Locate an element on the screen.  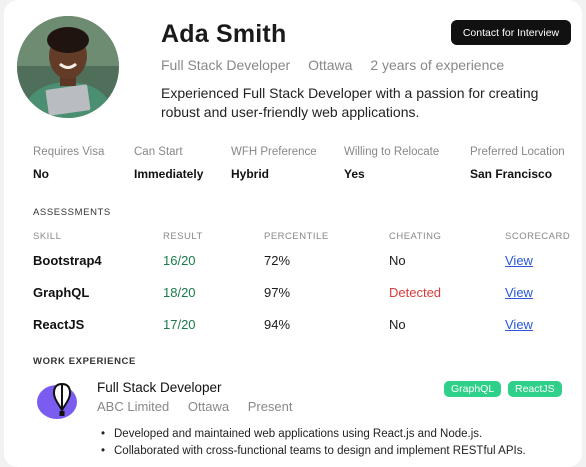
skill-cell: GraphQL is located at coordinates (61, 292).